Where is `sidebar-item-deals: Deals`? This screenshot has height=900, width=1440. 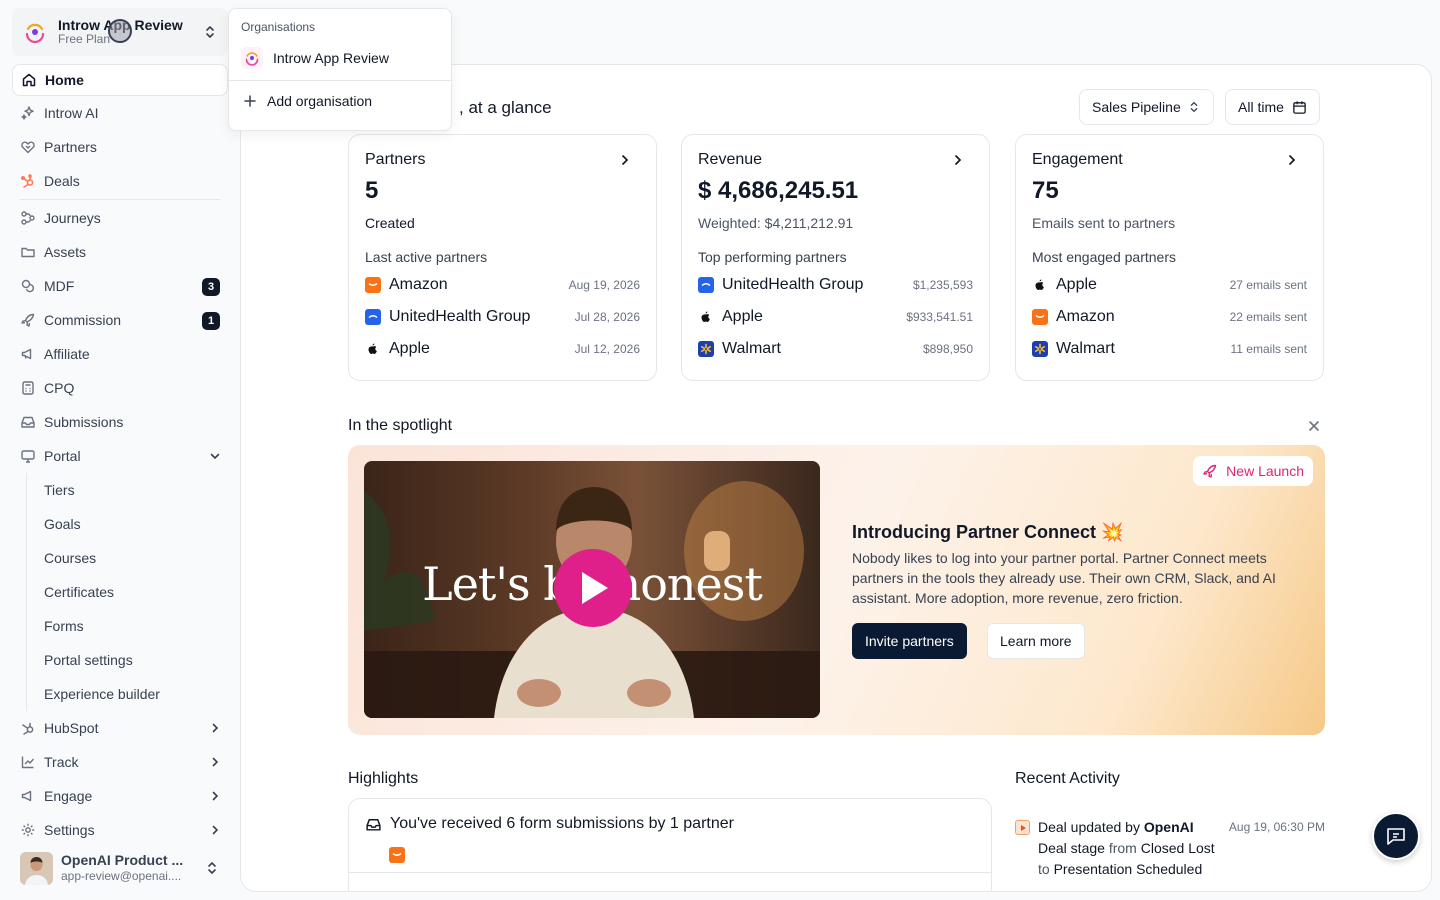
sidebar-item-deals: Deals is located at coordinates (120, 181).